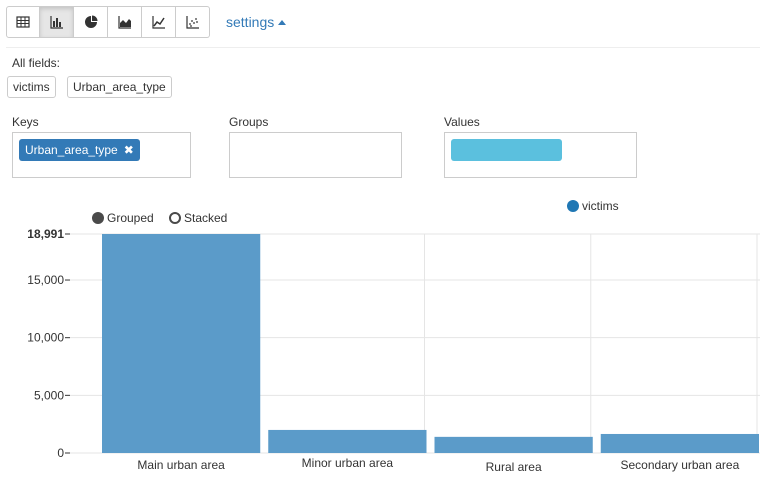  Describe the element at coordinates (45, 338) in the screenshot. I see `y-tick-label: 10,000` at that location.